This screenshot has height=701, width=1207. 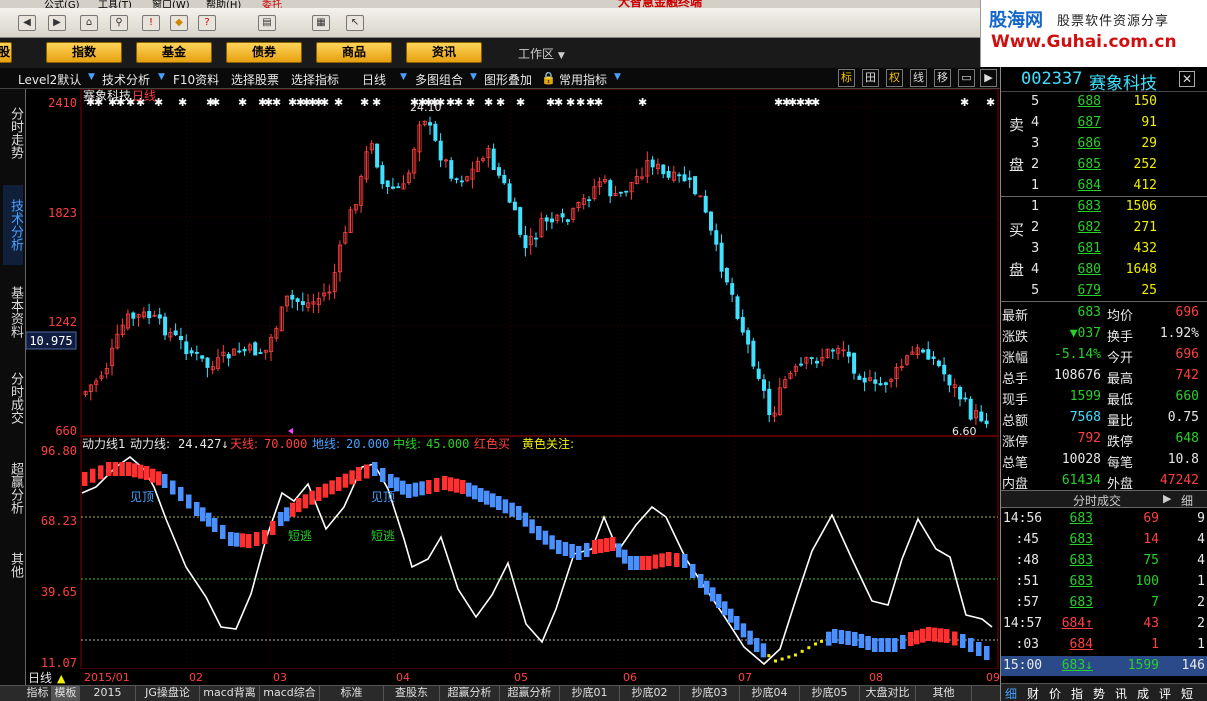 What do you see at coordinates (352, 693) in the screenshot?
I see `bottom-tab: 标准` at bounding box center [352, 693].